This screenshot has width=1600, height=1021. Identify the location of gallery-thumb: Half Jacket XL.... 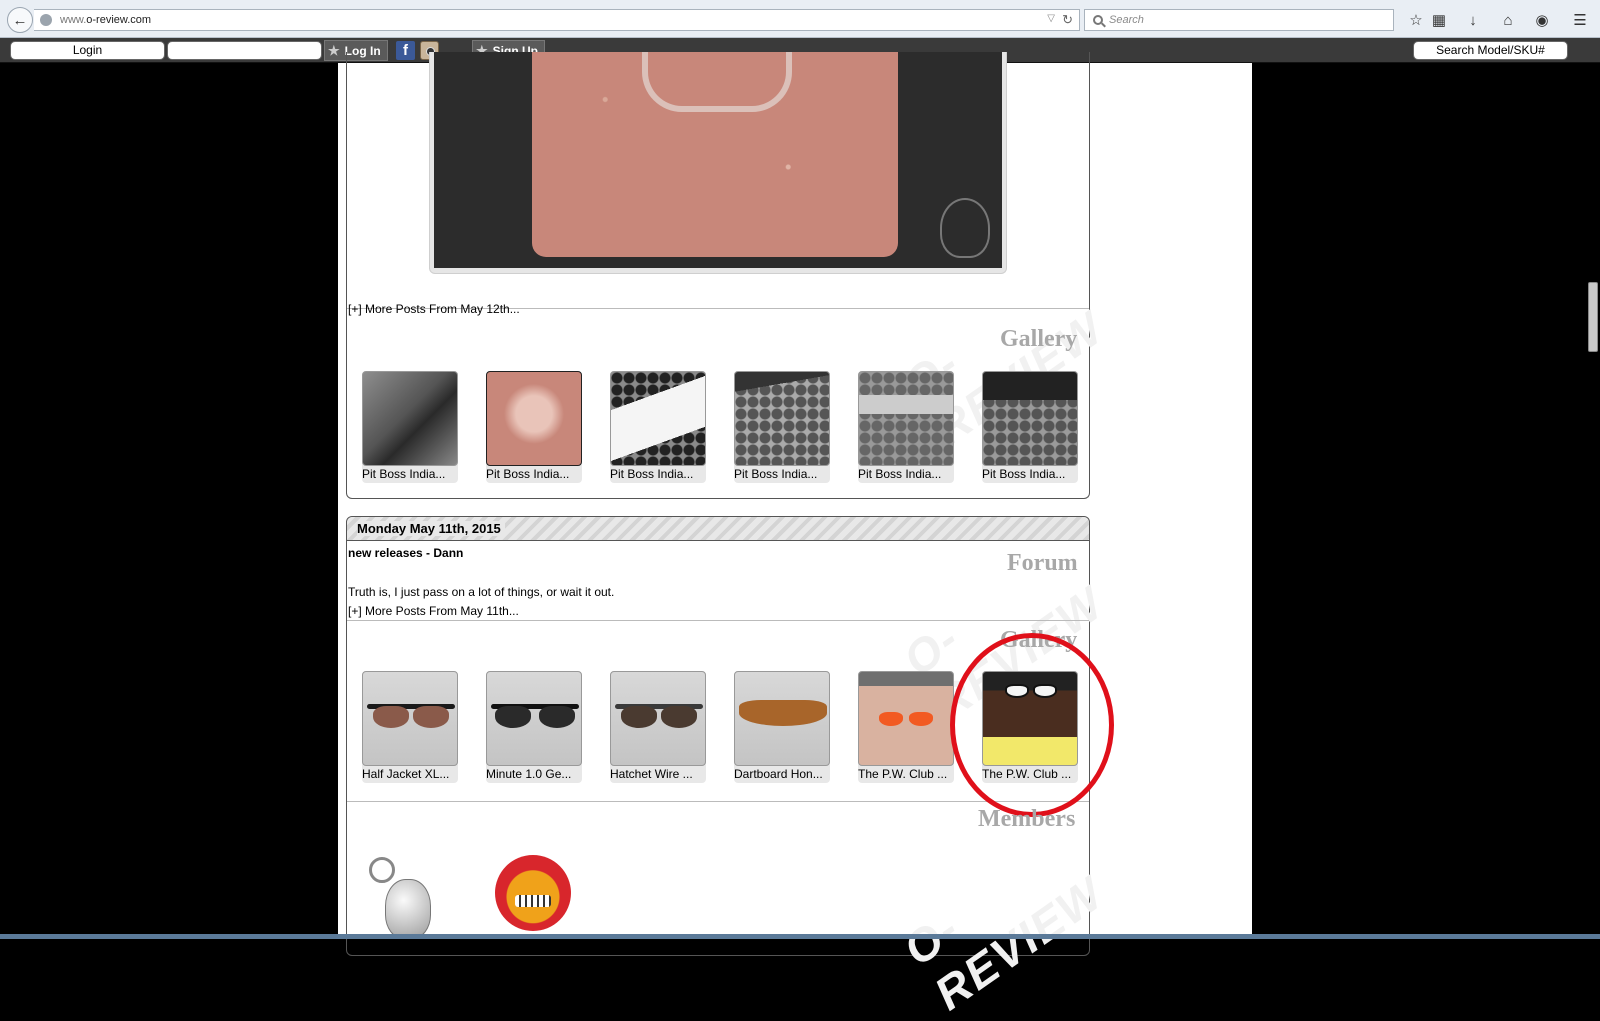
(410, 727).